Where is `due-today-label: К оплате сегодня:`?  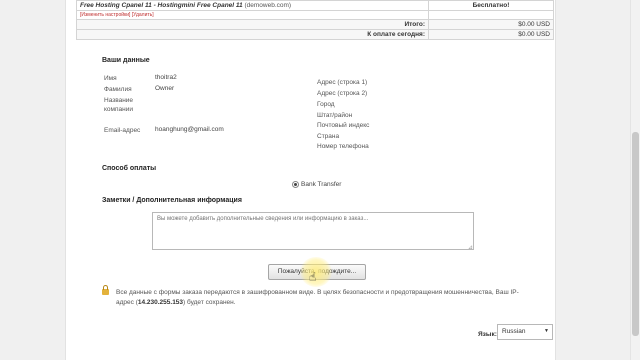 due-today-label: К оплате сегодня: is located at coordinates (252, 34).